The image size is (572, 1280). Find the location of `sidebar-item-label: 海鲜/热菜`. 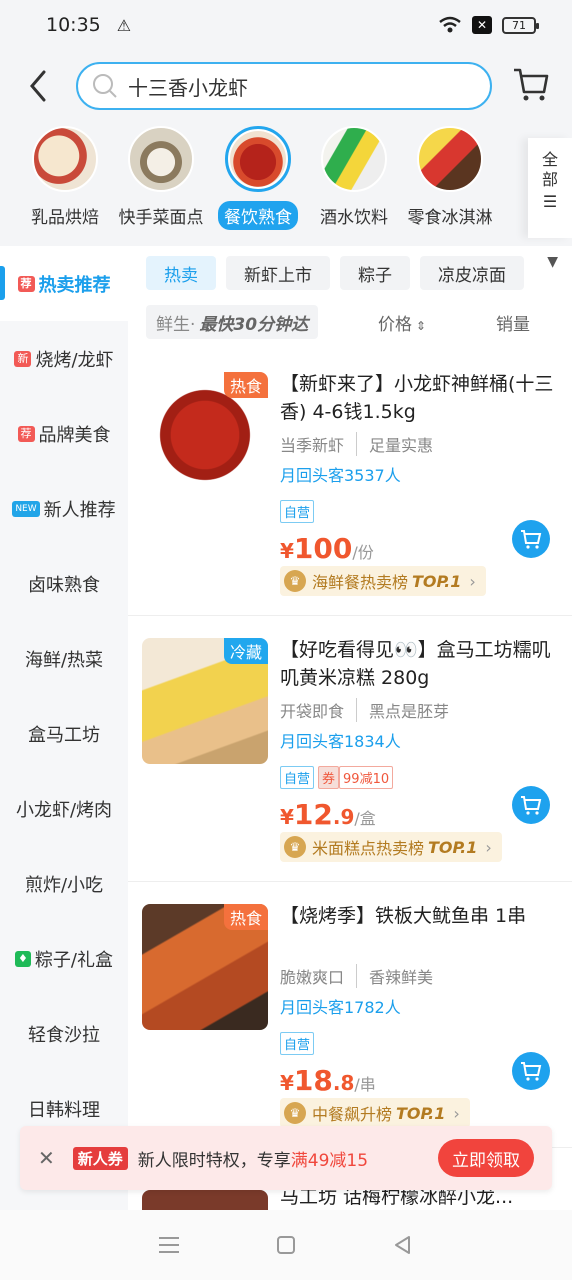

sidebar-item-label: 海鲜/热菜 is located at coordinates (64, 660).